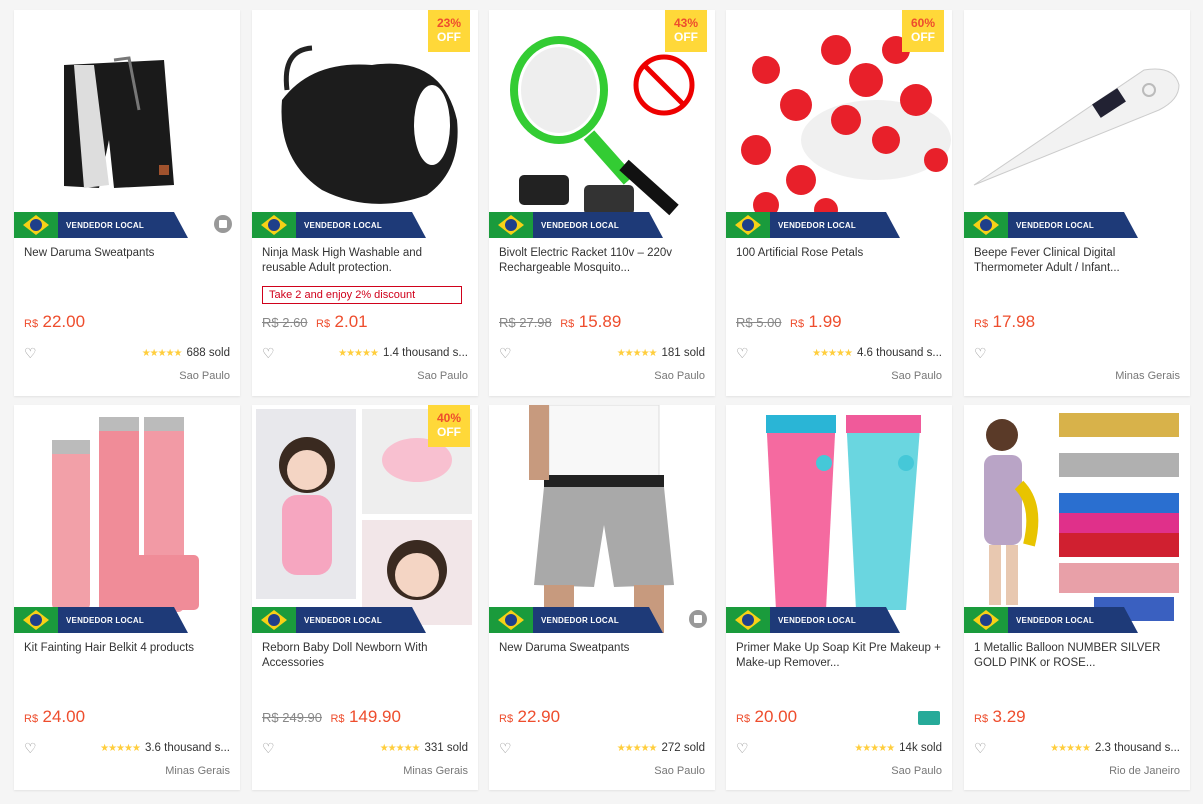 This screenshot has height=804, width=1203. Describe the element at coordinates (109, 648) in the screenshot. I see `product-title: Kit Fainting Hair Belkit 4 products` at that location.